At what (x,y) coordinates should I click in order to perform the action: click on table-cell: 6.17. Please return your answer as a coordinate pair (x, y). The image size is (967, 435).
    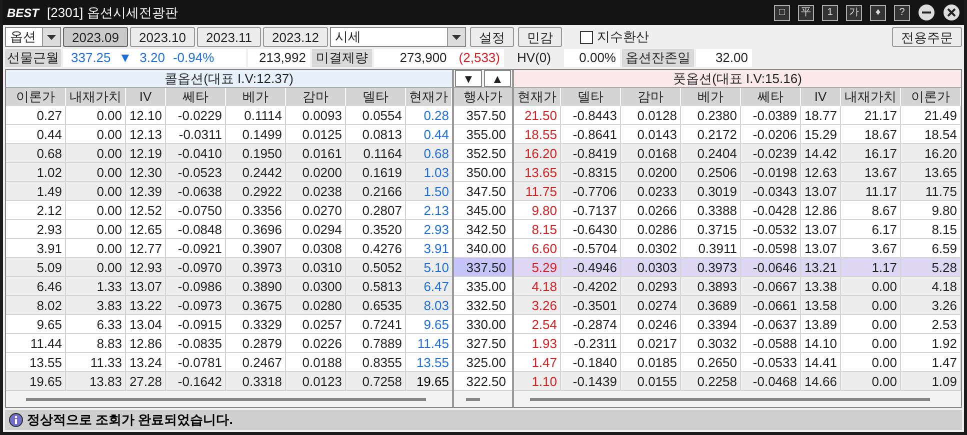
    Looking at the image, I should click on (871, 229).